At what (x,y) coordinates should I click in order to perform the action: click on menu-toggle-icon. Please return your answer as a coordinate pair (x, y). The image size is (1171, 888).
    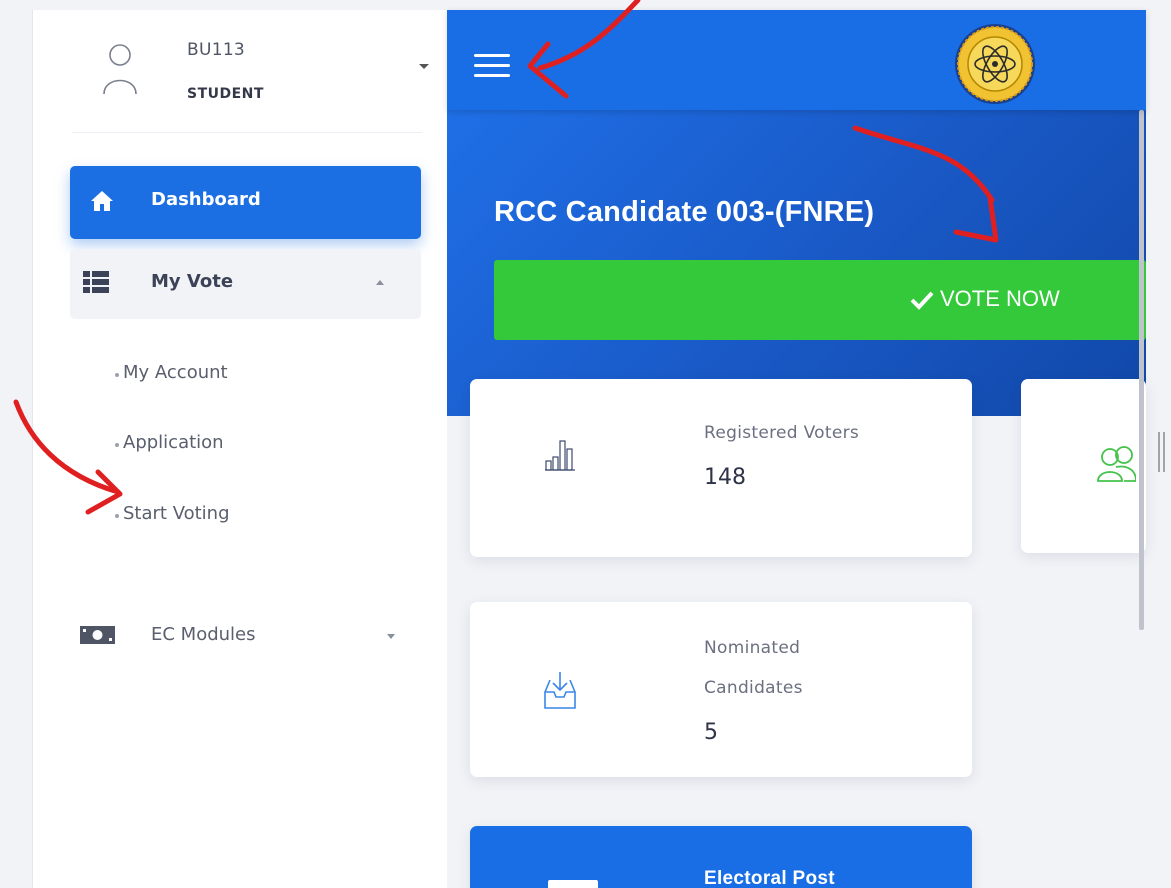
    Looking at the image, I should click on (492, 66).